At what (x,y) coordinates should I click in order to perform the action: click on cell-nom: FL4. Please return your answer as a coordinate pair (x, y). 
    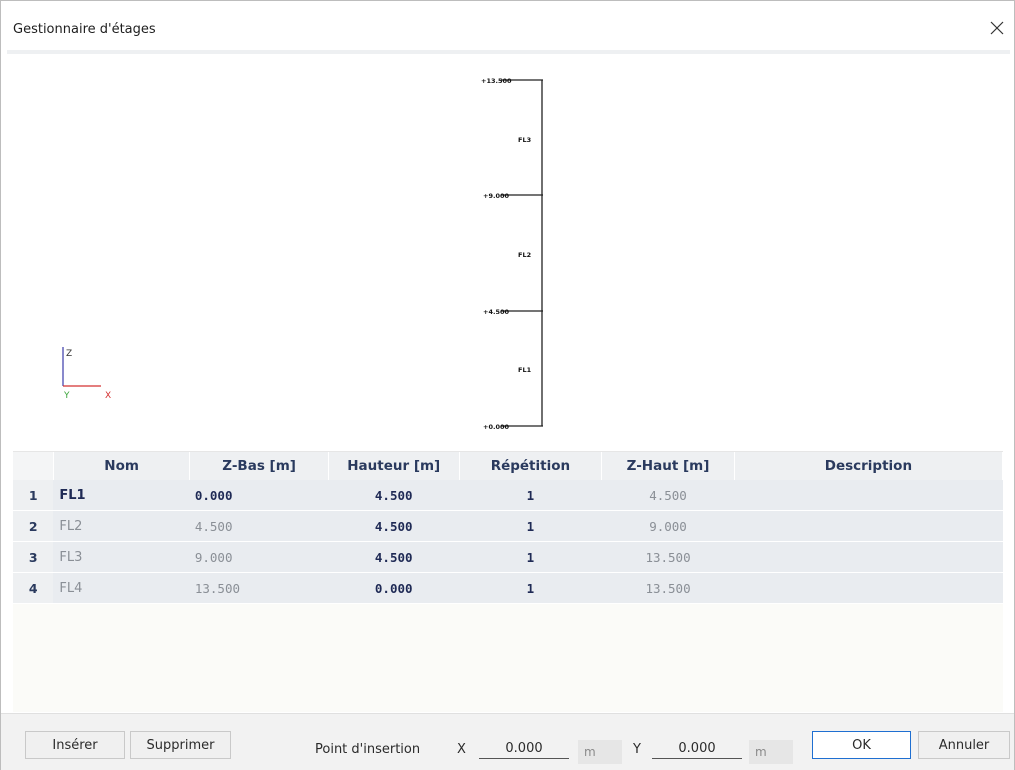
    Looking at the image, I should click on (121, 588).